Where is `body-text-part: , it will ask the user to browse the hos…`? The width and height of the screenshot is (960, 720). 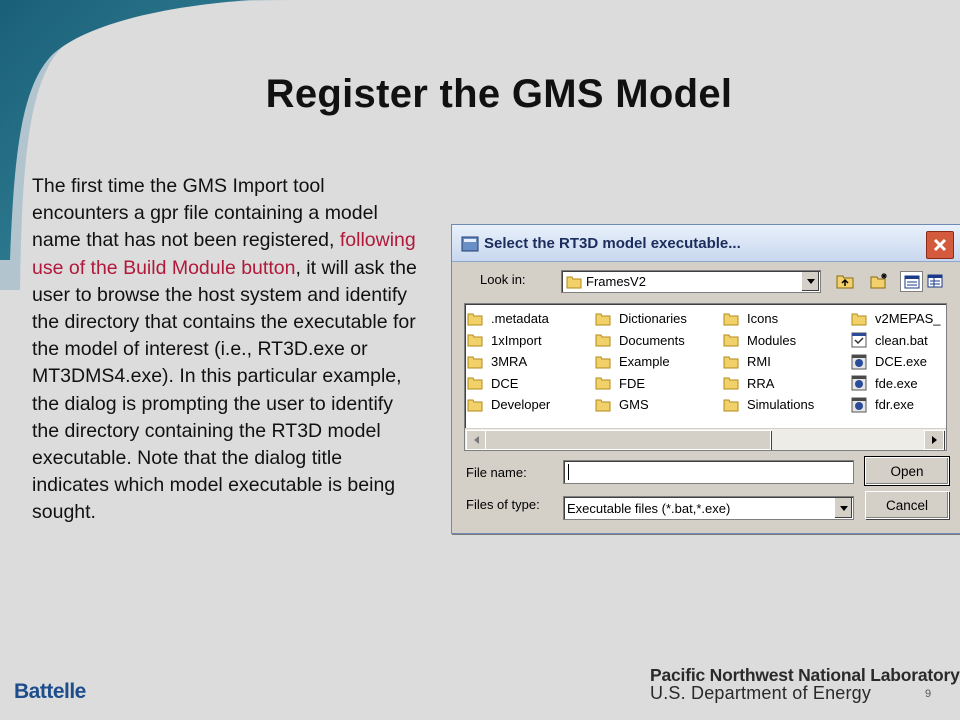
body-text-part: , it will ask the user to browse the hos… is located at coordinates (224, 390).